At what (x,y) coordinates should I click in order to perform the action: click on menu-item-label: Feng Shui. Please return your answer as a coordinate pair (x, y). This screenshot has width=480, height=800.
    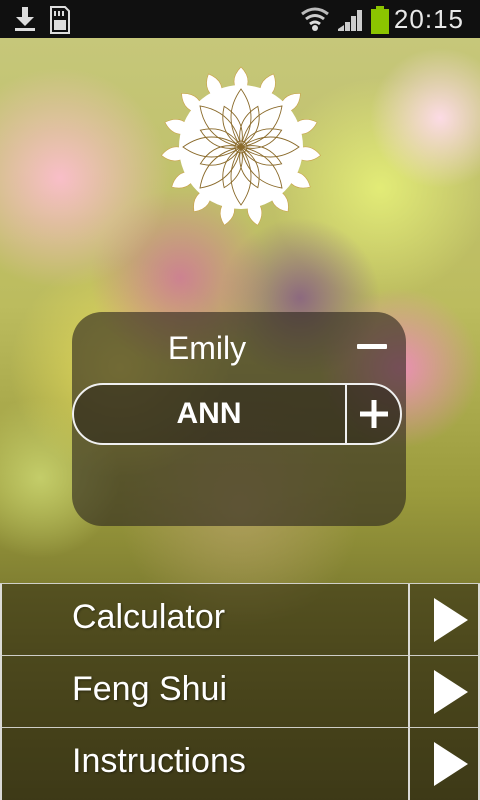
    Looking at the image, I should click on (149, 689).